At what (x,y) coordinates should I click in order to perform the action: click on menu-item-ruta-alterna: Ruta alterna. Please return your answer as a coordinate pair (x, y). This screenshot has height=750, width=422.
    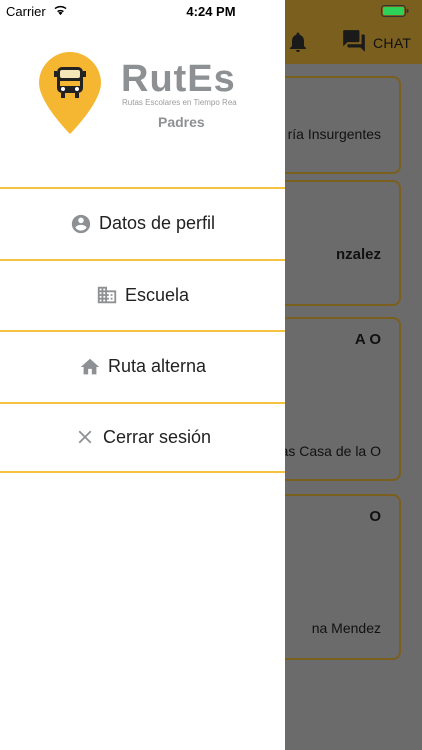
    Looking at the image, I should click on (142, 366).